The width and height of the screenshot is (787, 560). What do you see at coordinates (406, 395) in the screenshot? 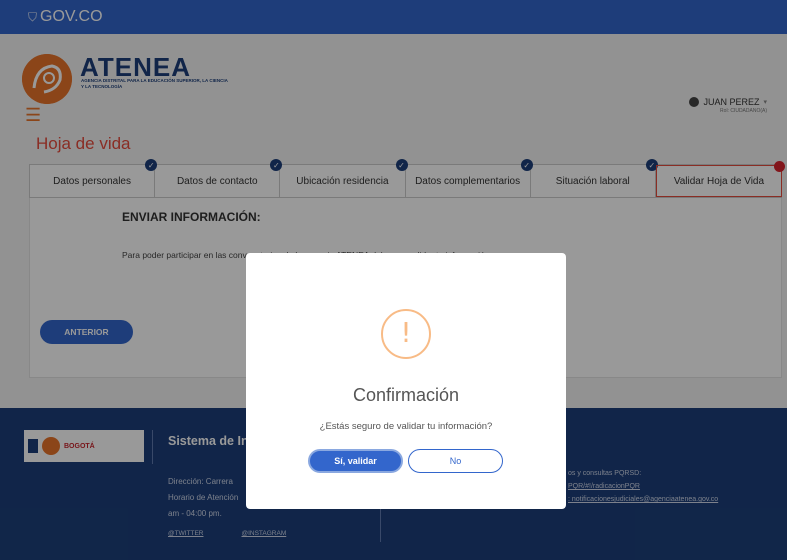
I see `dialog-title: Confirmación` at bounding box center [406, 395].